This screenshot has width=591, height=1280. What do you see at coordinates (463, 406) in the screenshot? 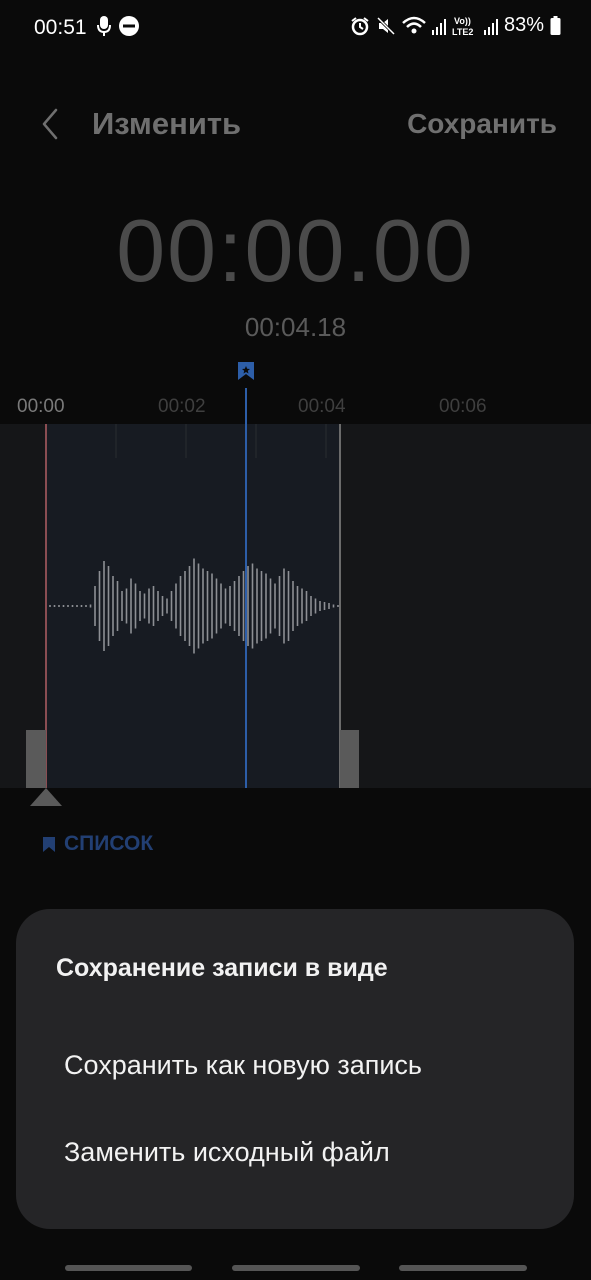
I see `timeline-label: 00:06` at bounding box center [463, 406].